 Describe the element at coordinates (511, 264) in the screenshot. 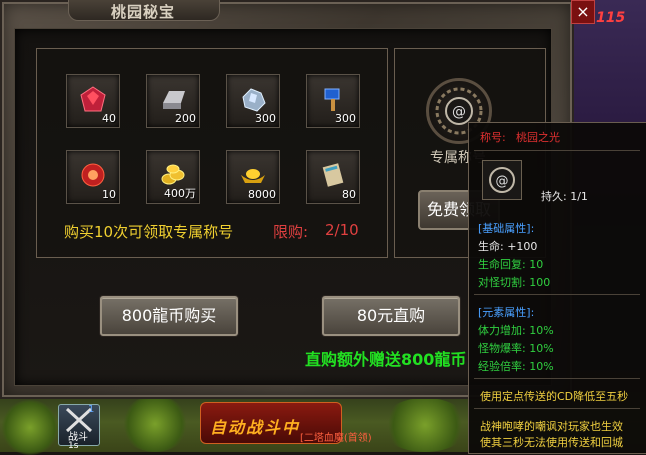

I see `tooltip-base-stat: 生命回复: 10` at that location.